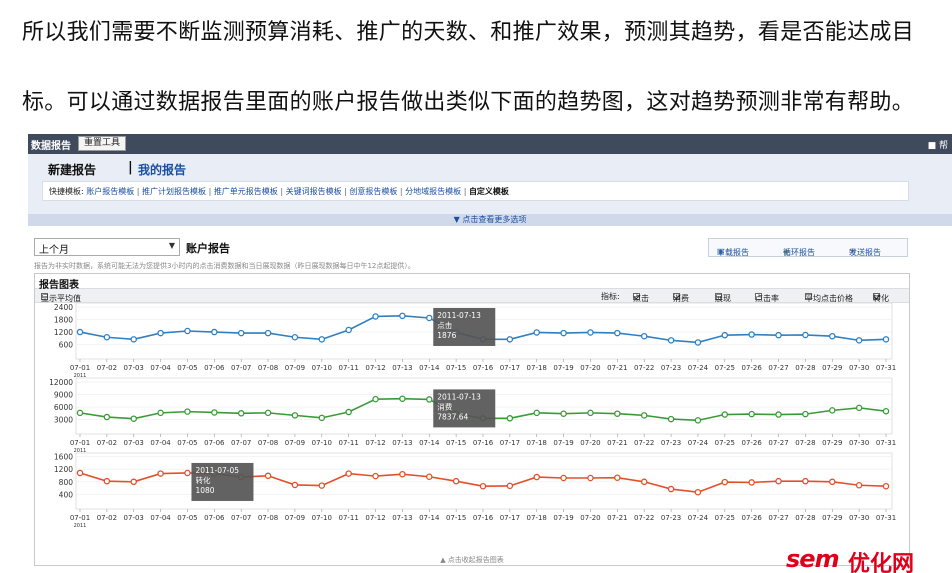 The image size is (952, 573). I want to click on y-tick-label: 9000, so click(63, 395).